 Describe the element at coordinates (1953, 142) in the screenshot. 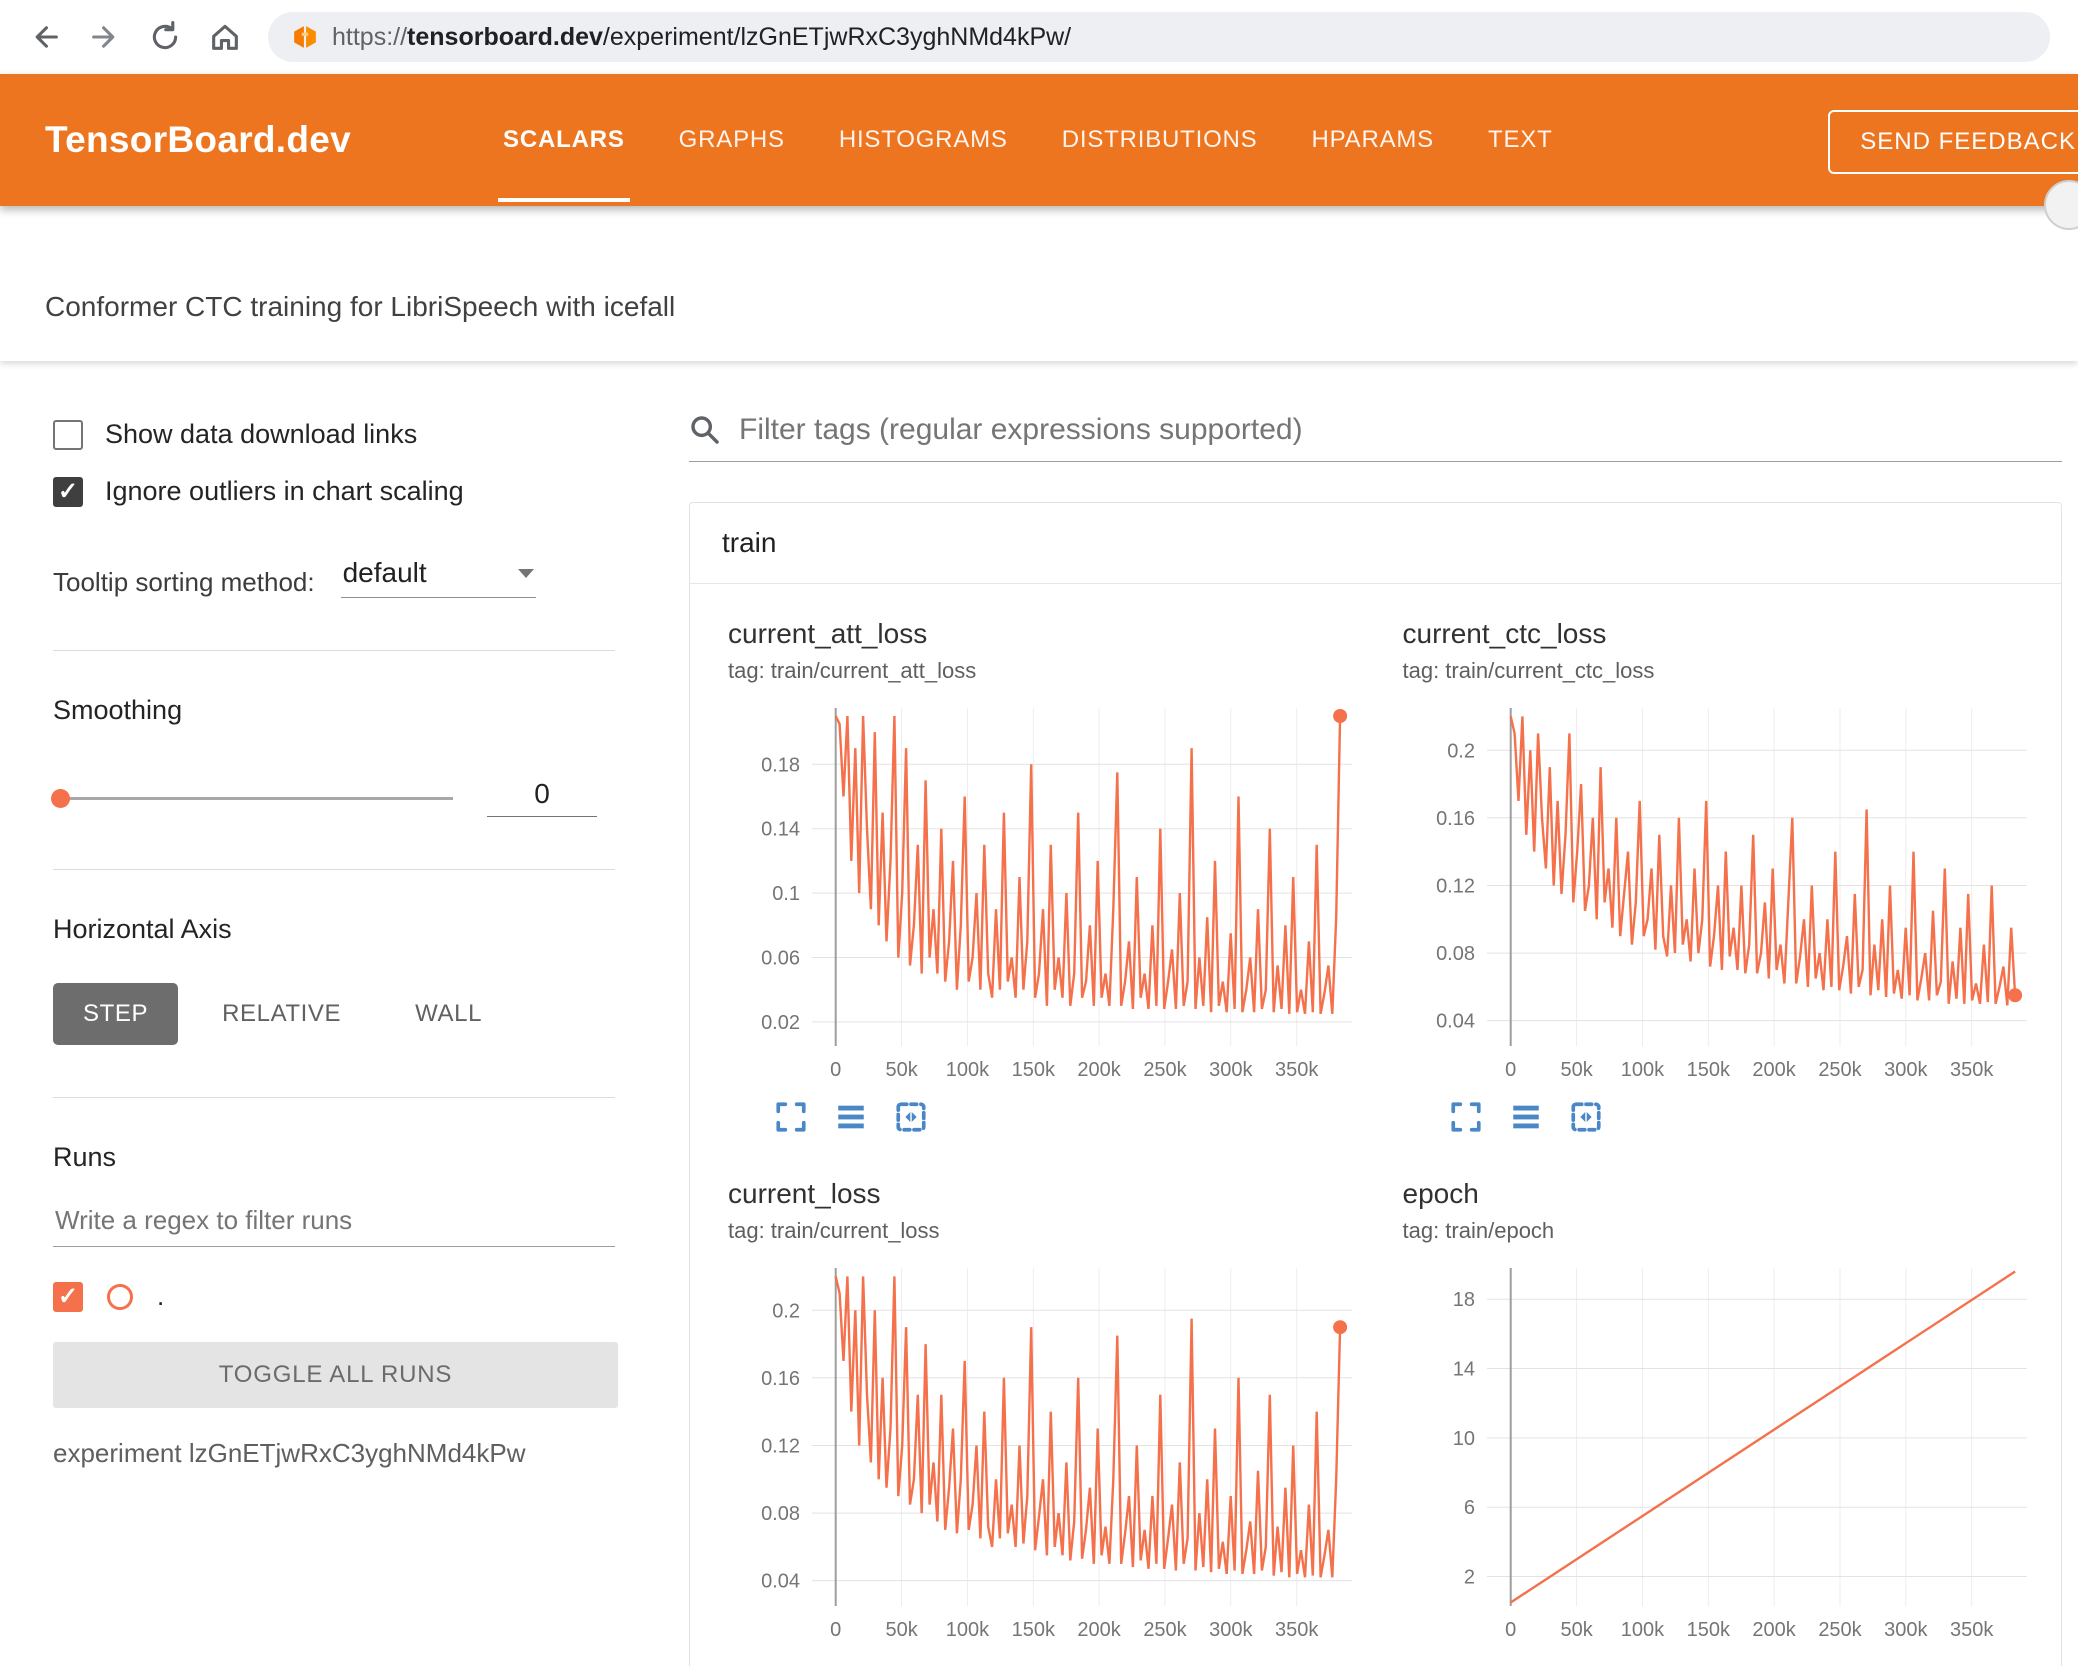

I see `send-feedback-button: SEND FEEDBACK` at that location.